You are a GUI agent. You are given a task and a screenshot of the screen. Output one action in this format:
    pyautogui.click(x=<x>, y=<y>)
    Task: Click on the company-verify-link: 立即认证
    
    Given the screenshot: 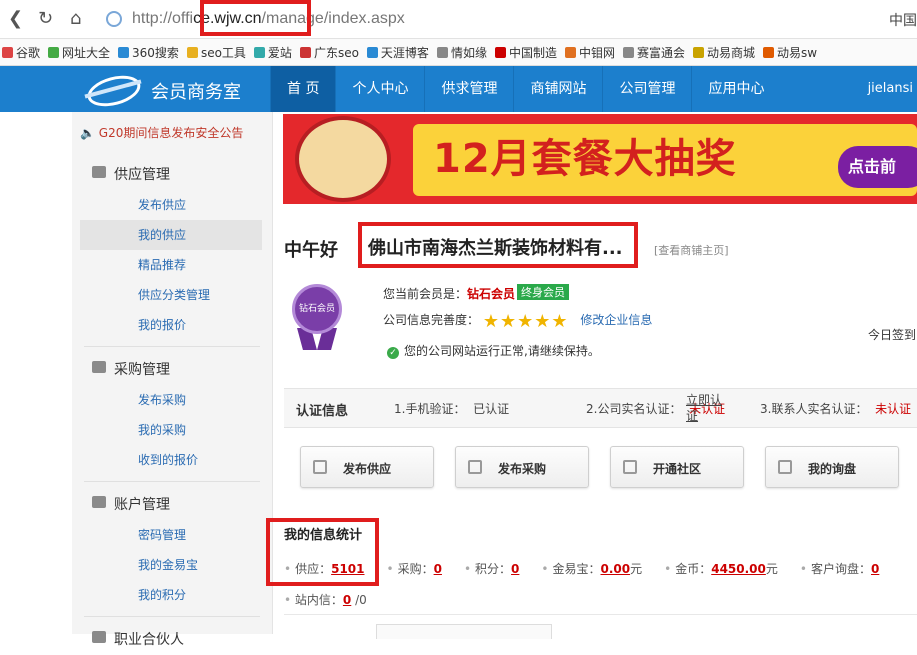 What is the action you would take?
    pyautogui.click(x=706, y=408)
    